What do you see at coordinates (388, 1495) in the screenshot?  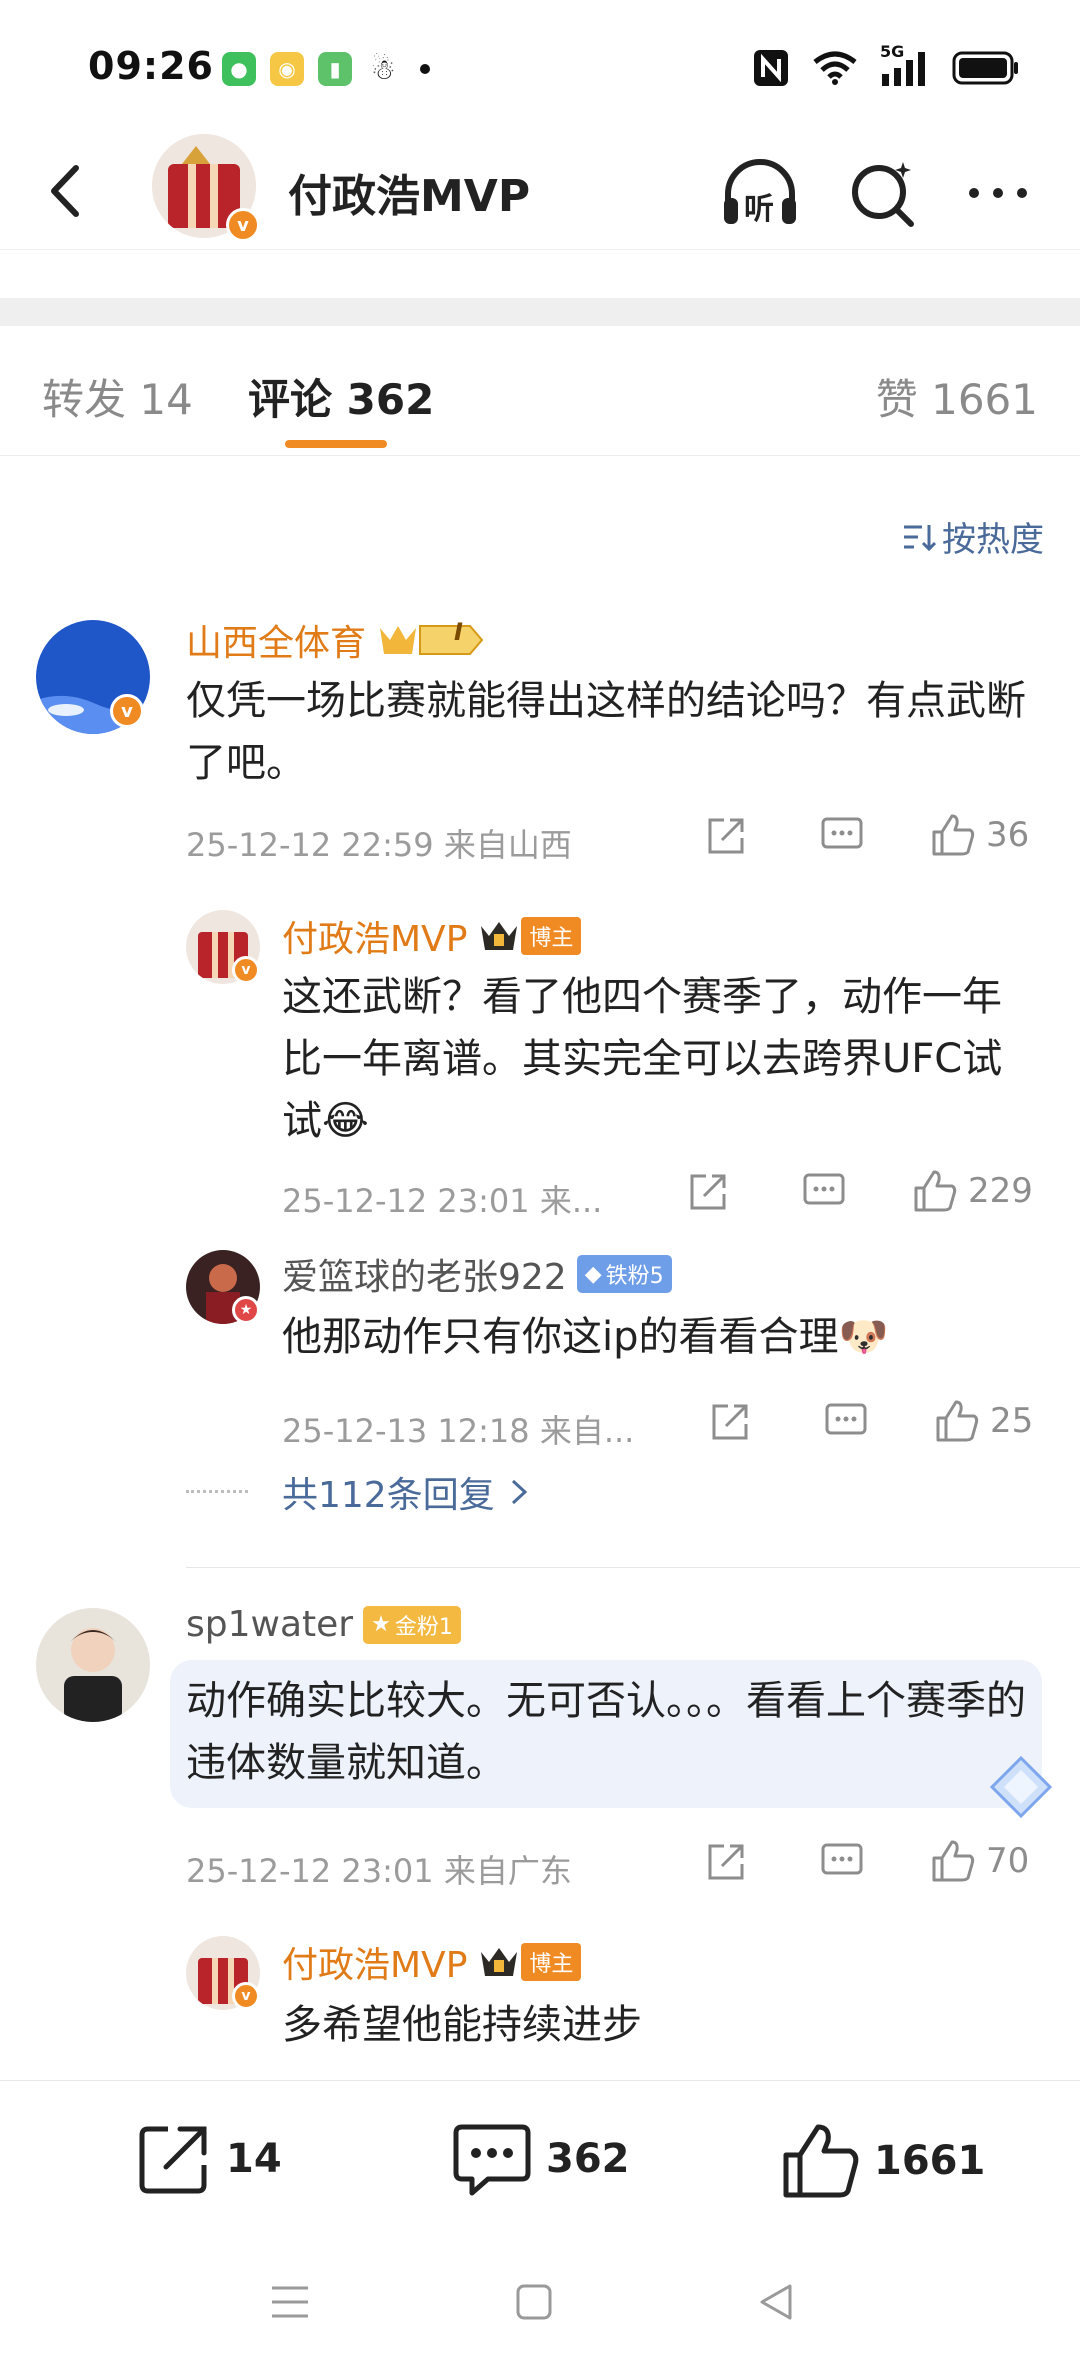 I see `more-replies-label: 共112条回复` at bounding box center [388, 1495].